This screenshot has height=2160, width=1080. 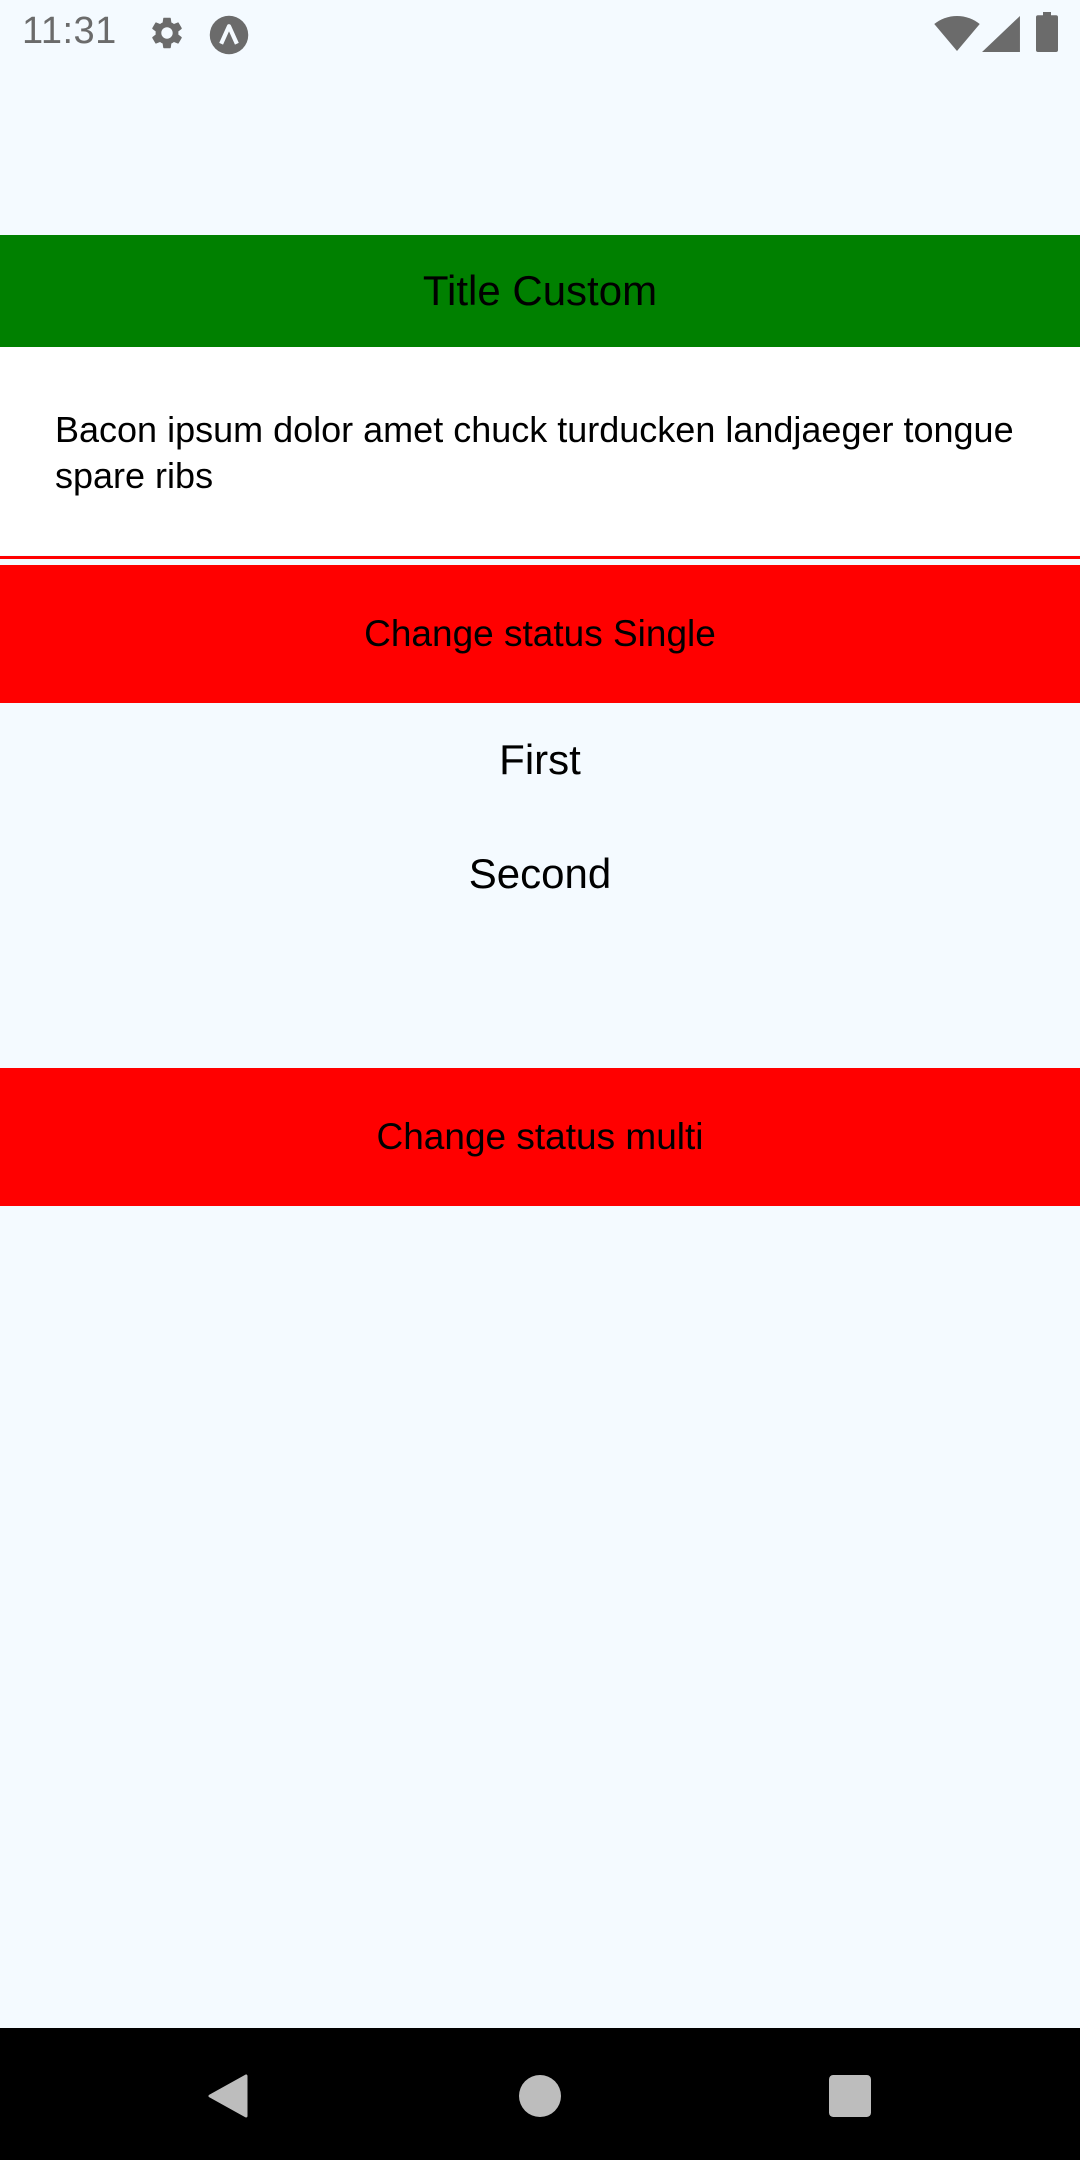 I want to click on gear-icon, so click(x=167, y=35).